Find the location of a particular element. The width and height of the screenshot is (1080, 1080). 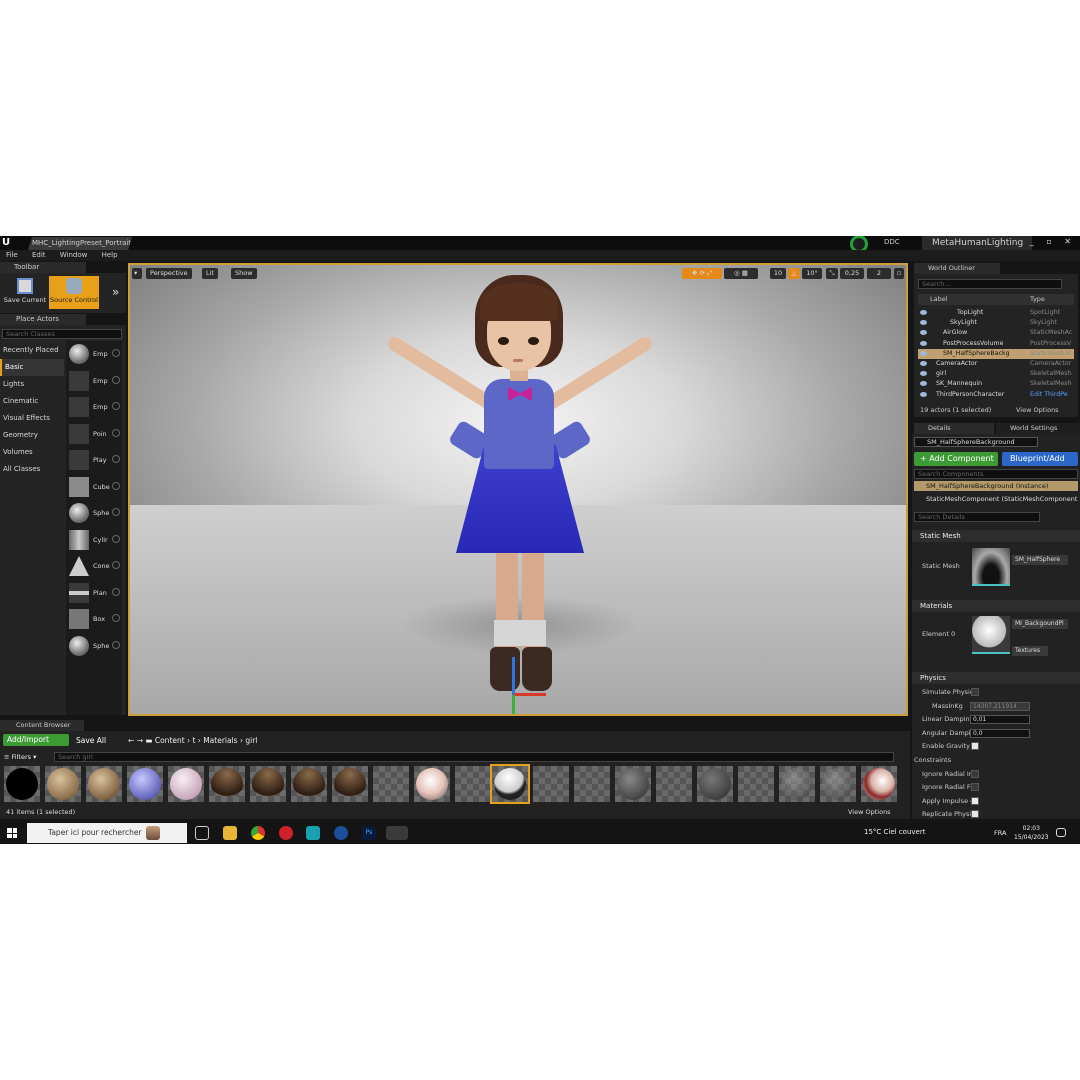

file-explorer-icon is located at coordinates (230, 833).